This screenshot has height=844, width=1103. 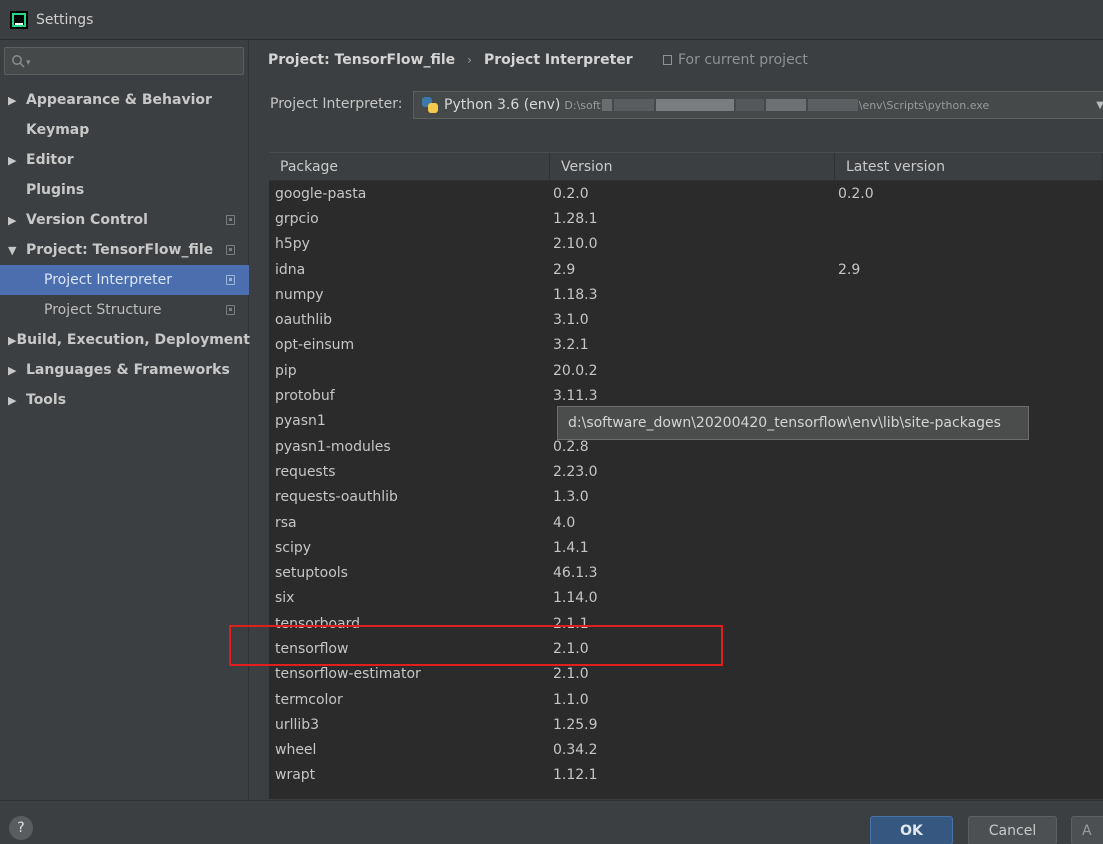 I want to click on version-cell: 2.1.0, so click(x=571, y=674).